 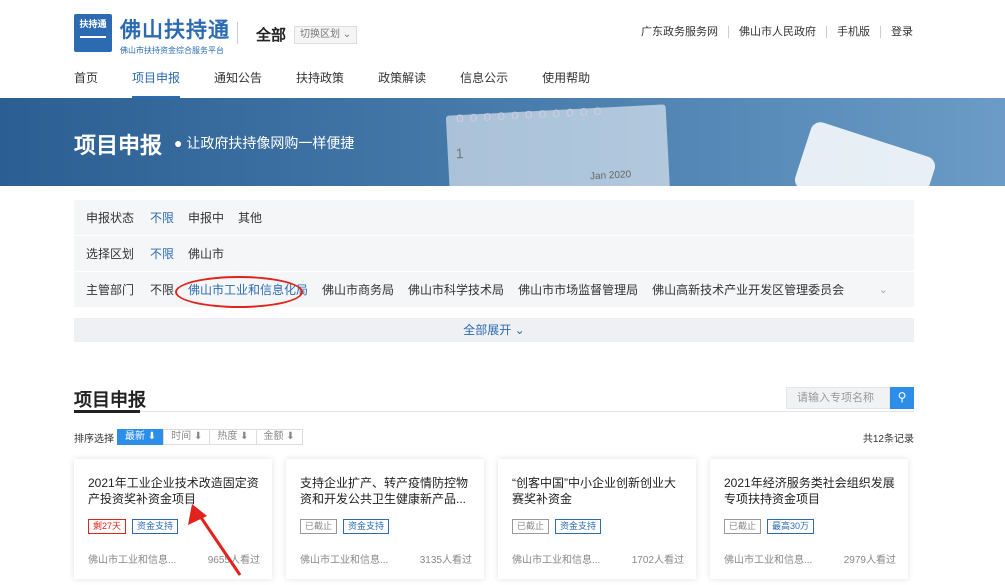 What do you see at coordinates (326, 35) in the screenshot?
I see `switch-region-button: 切换区划 ⌄` at bounding box center [326, 35].